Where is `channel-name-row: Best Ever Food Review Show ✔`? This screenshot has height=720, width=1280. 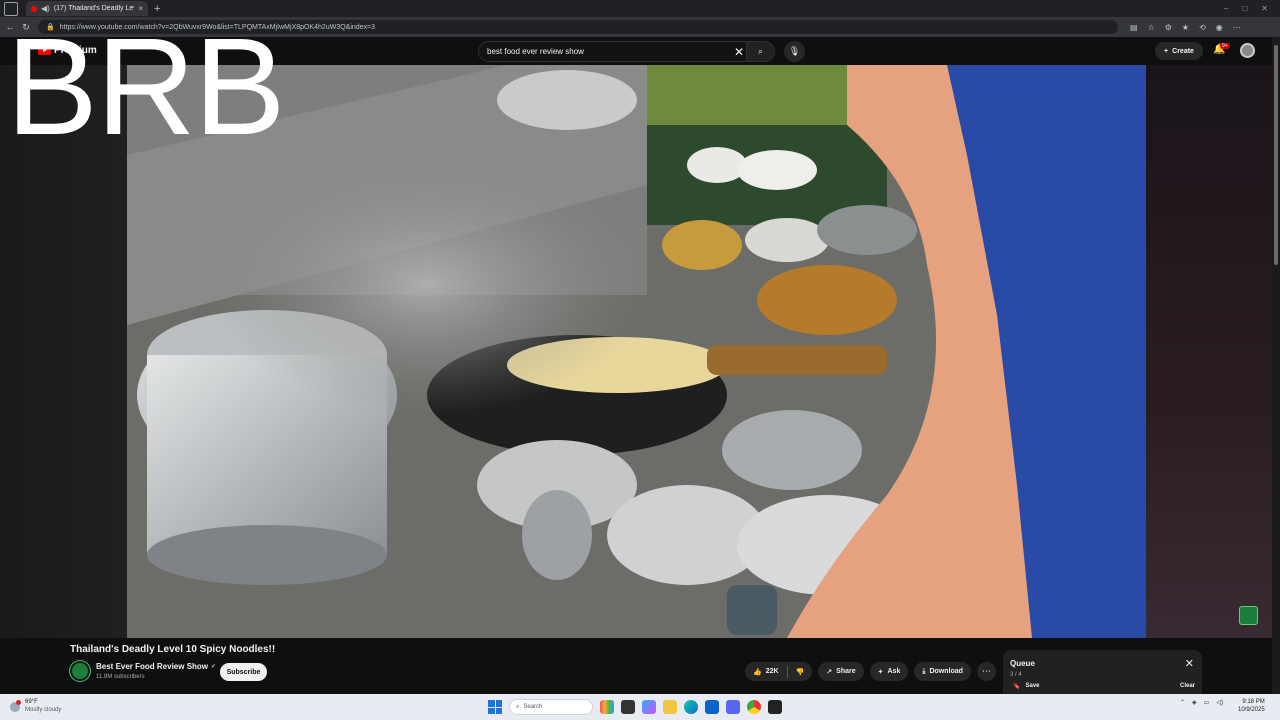 channel-name-row: Best Ever Food Review Show ✔ is located at coordinates (156, 666).